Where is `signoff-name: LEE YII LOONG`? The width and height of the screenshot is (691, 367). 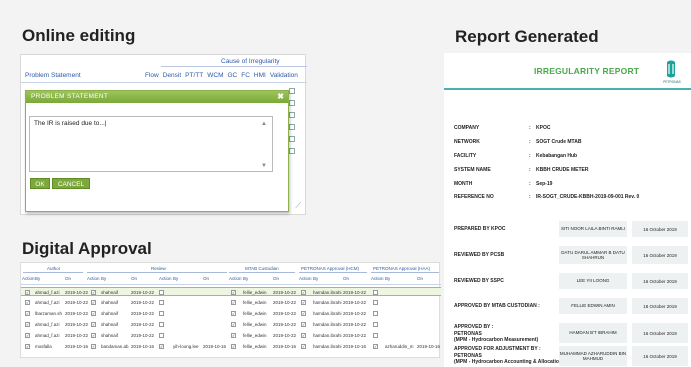
signoff-name: LEE YII LOONG is located at coordinates (593, 281).